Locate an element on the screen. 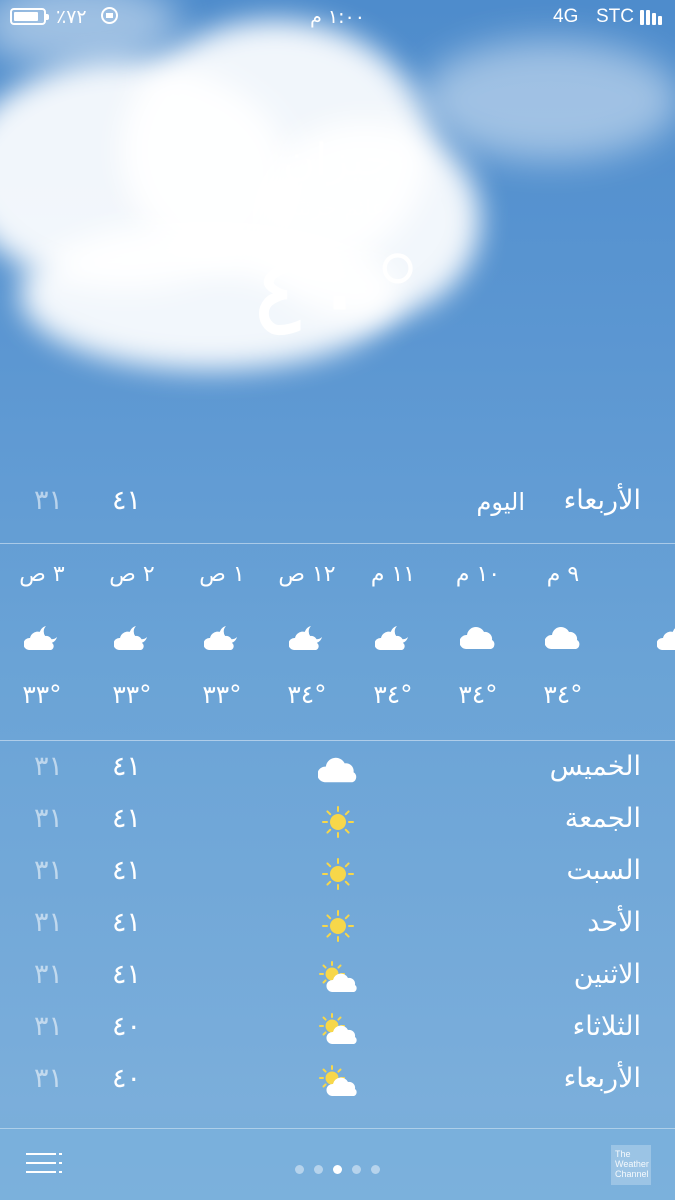 The height and width of the screenshot is (1200, 675). today-day: الأربعاء is located at coordinates (602, 500).